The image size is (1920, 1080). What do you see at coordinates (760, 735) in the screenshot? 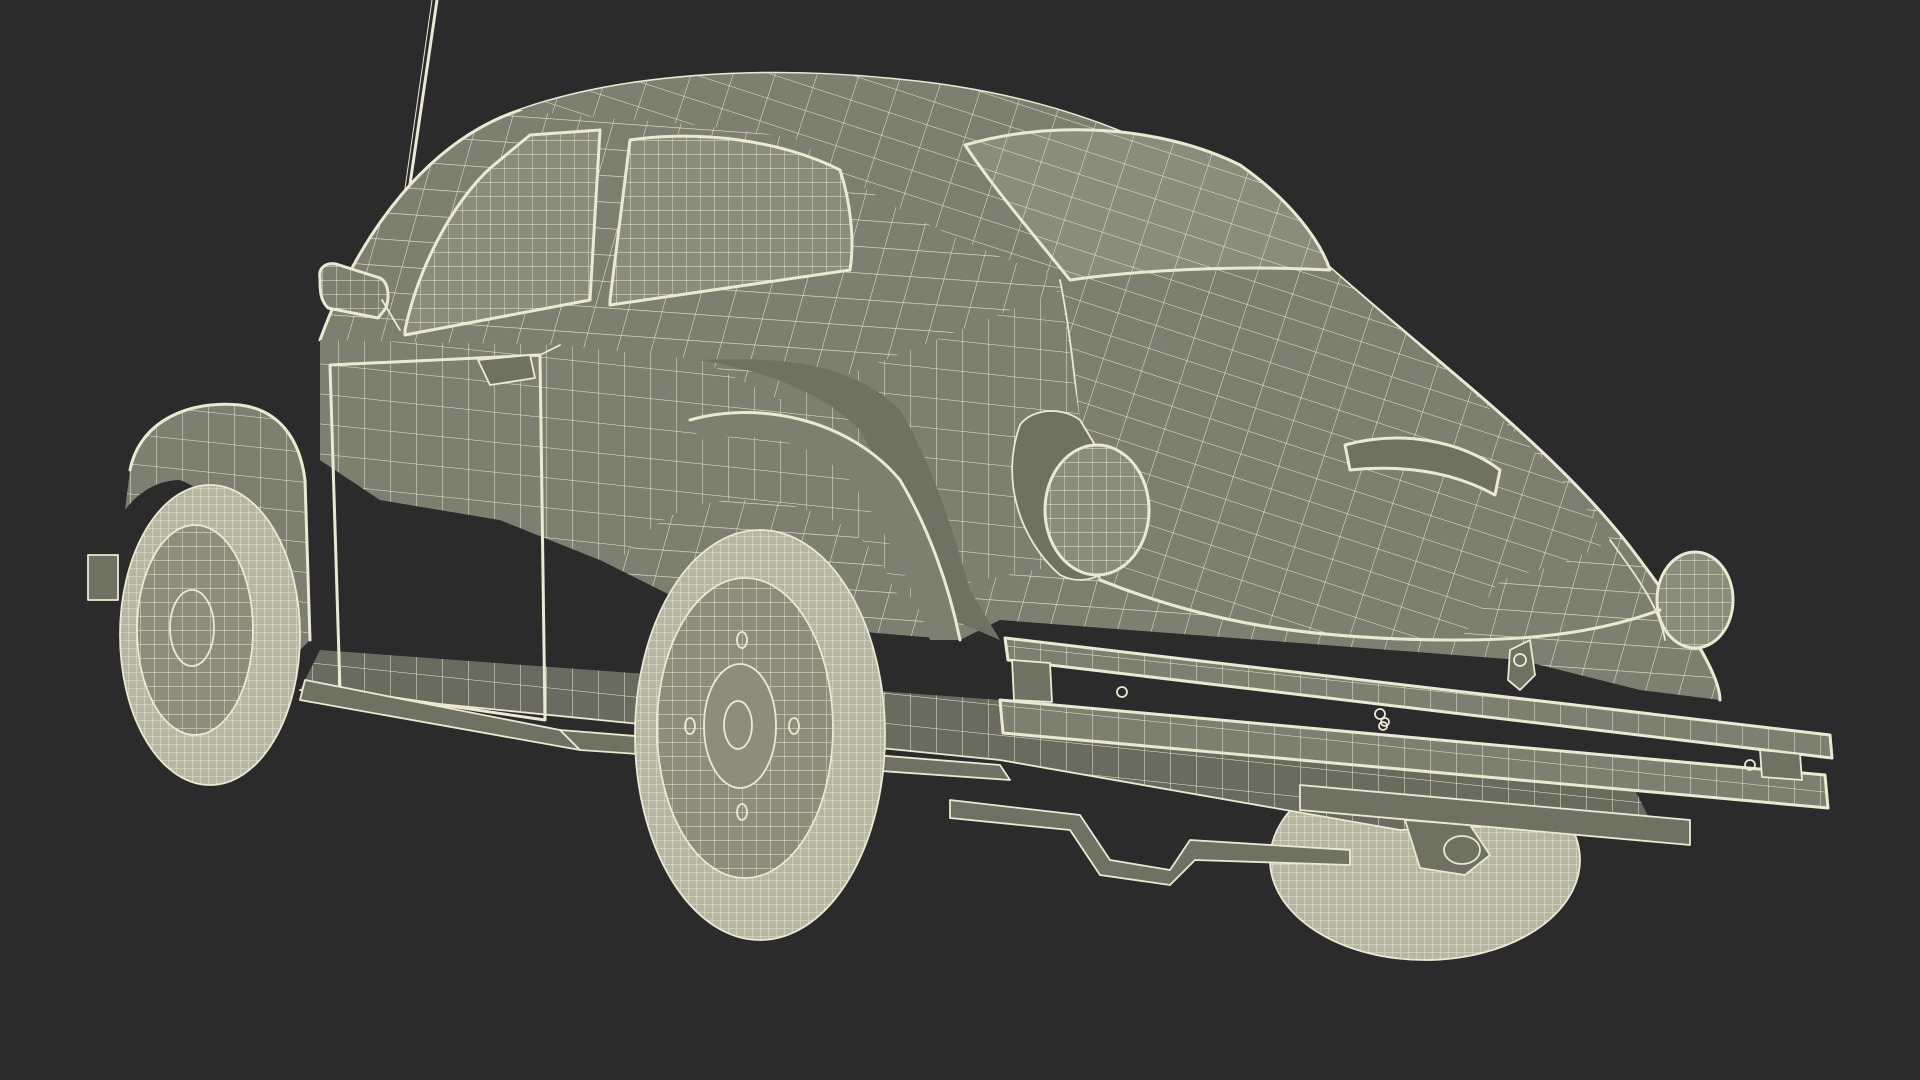
I see `rear-left-wheel` at bounding box center [760, 735].